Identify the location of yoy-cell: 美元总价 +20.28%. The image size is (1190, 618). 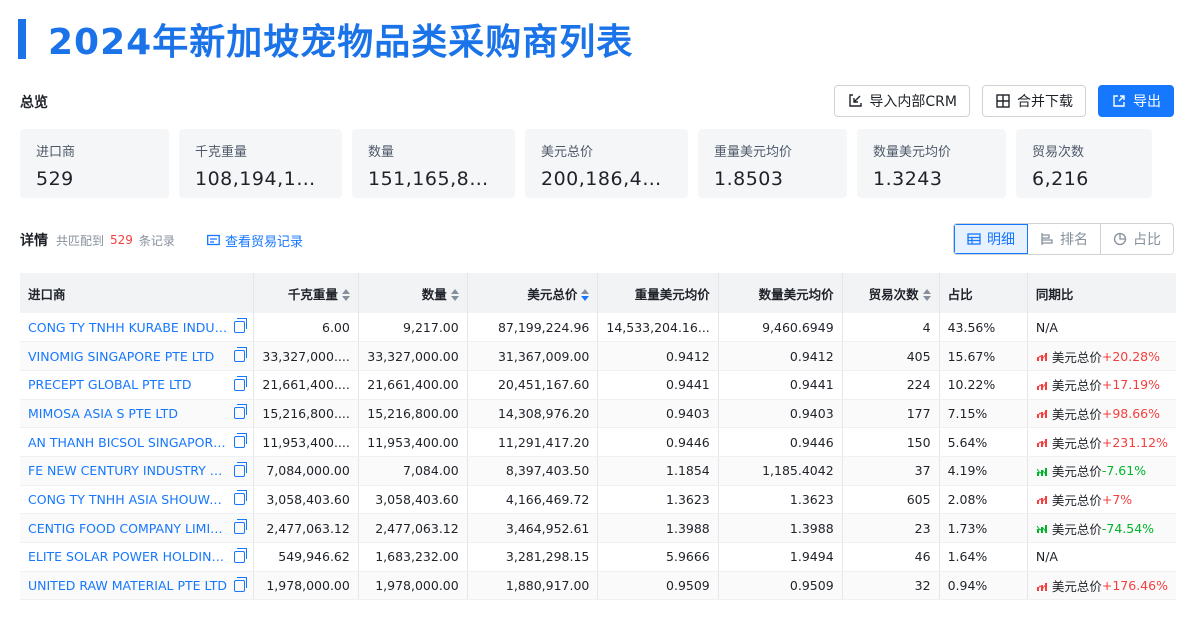
(1101, 356).